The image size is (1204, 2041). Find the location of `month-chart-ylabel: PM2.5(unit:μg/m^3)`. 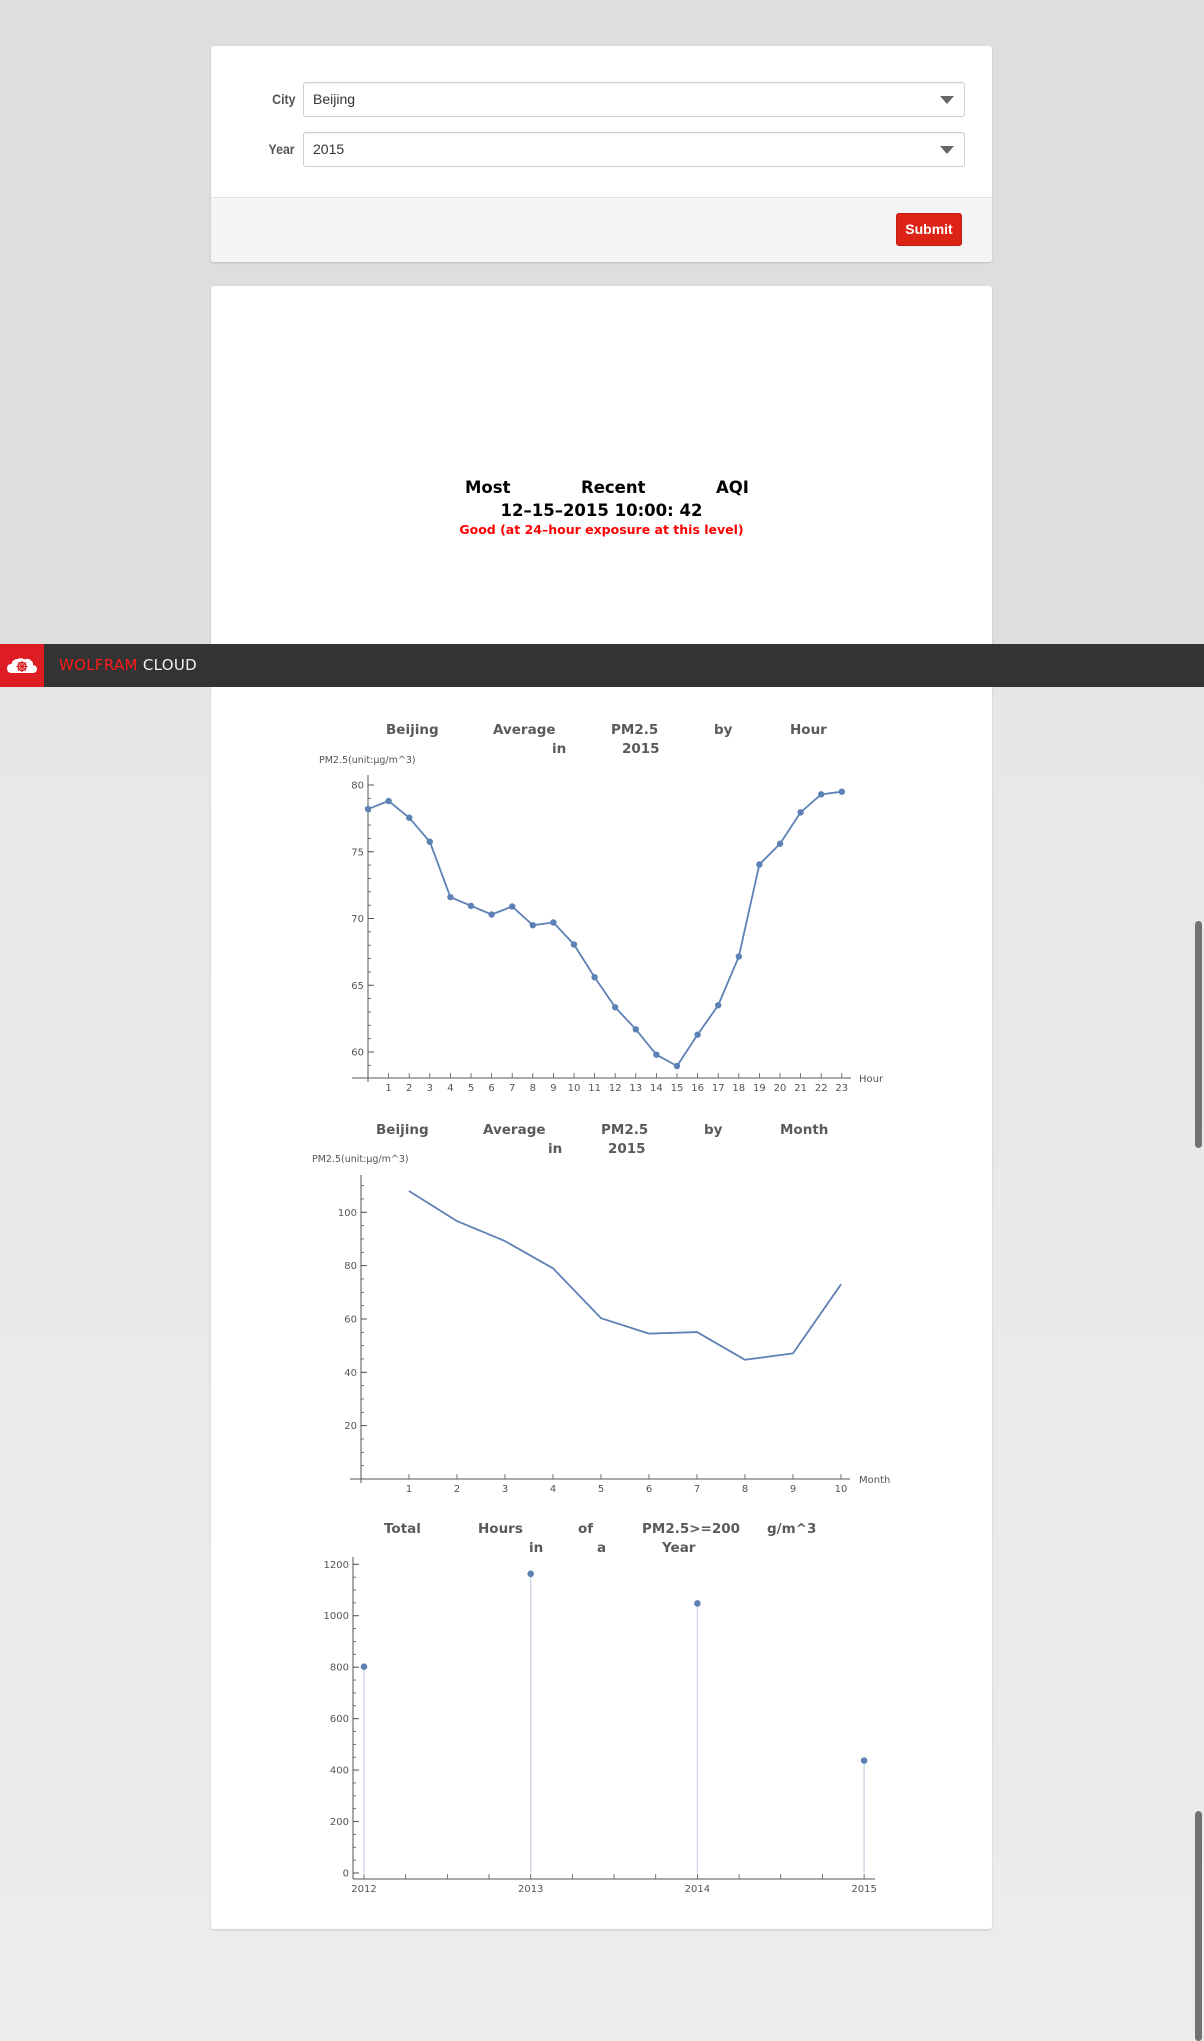

month-chart-ylabel: PM2.5(unit:μg/m^3) is located at coordinates (360, 1159).